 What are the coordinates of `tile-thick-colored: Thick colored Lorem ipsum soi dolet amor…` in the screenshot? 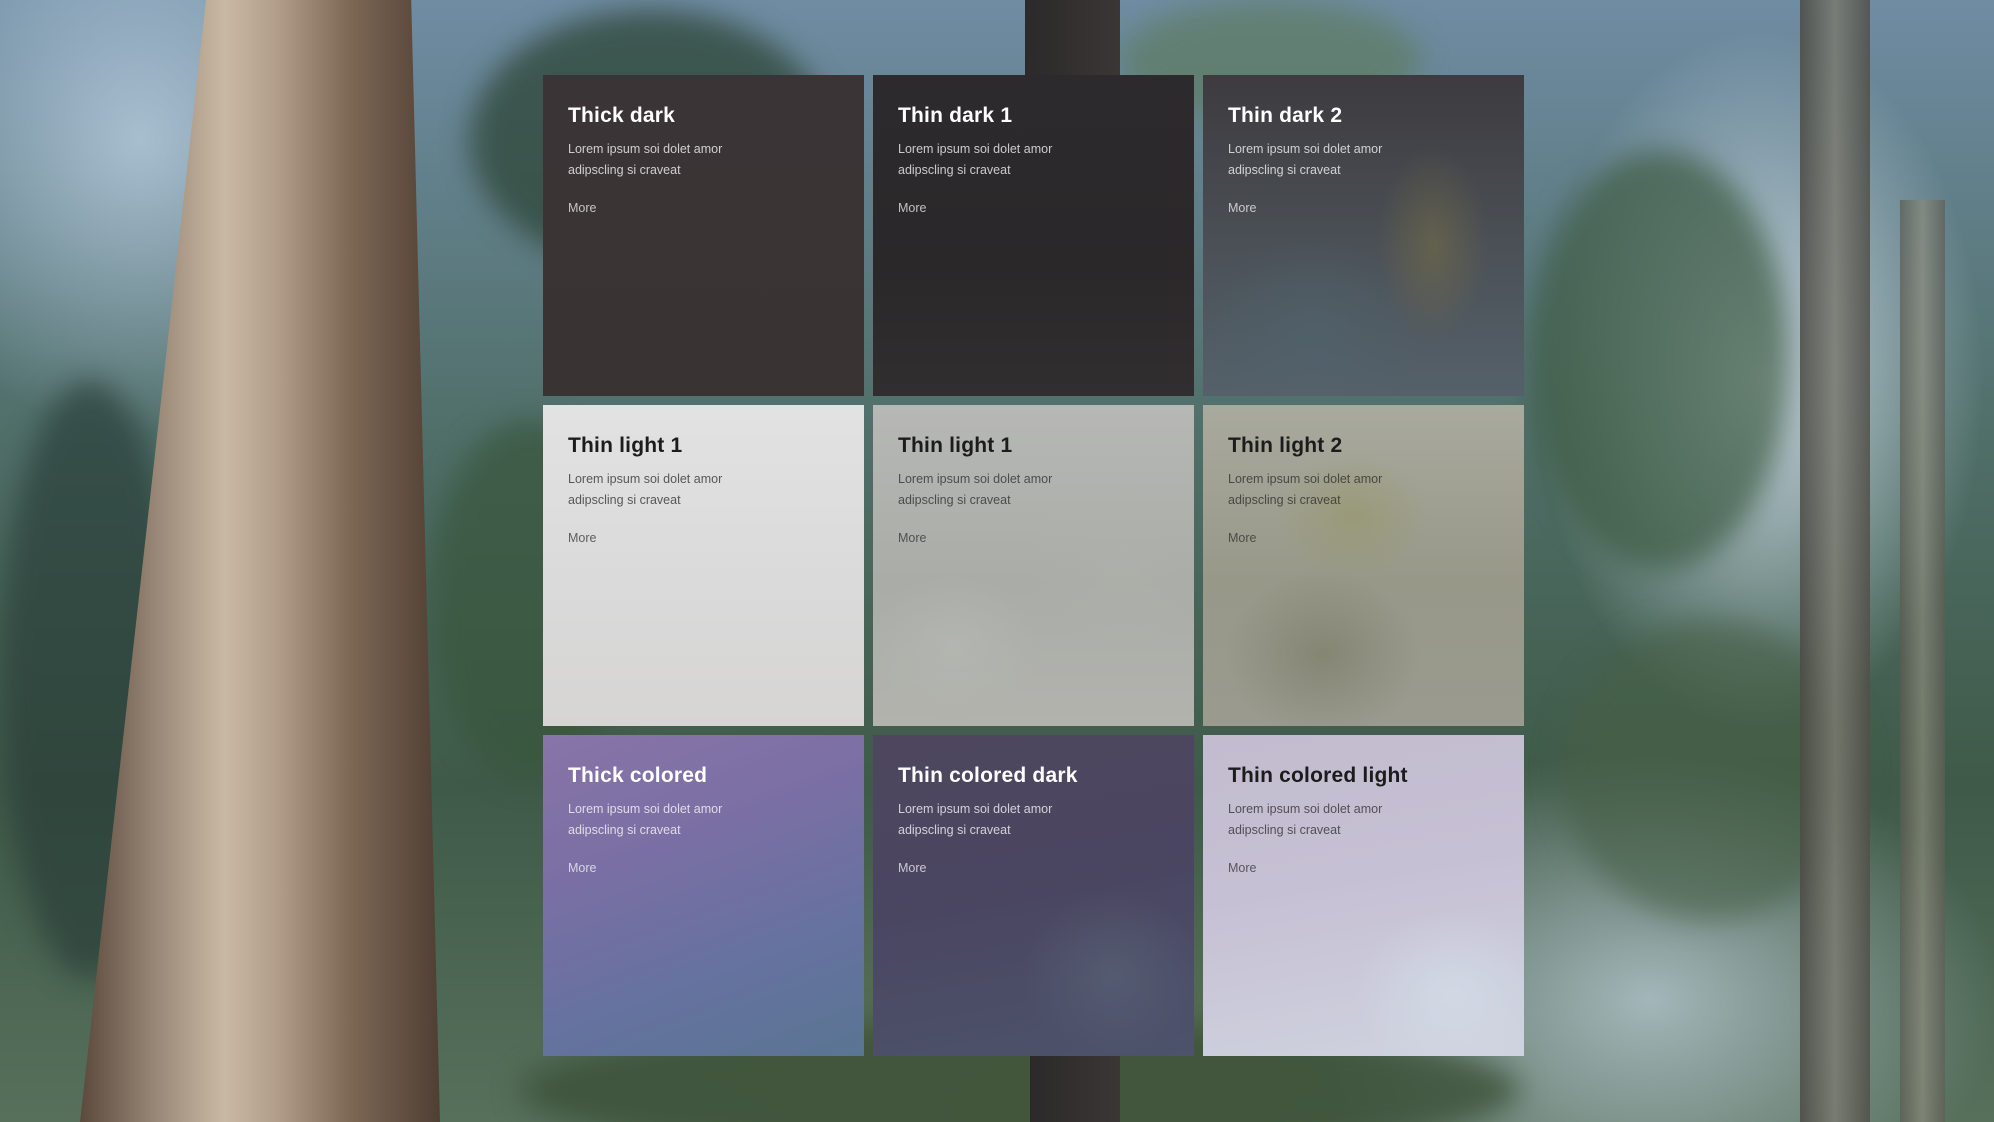 It's located at (703, 895).